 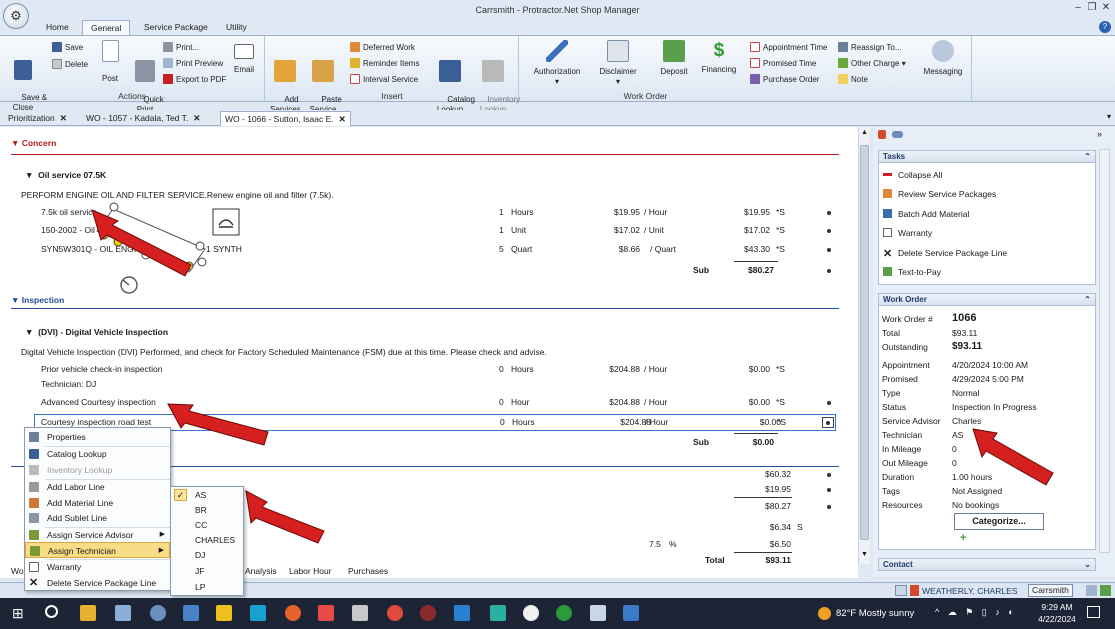 I want to click on expand-icon: ⌄, so click(x=1087, y=565).